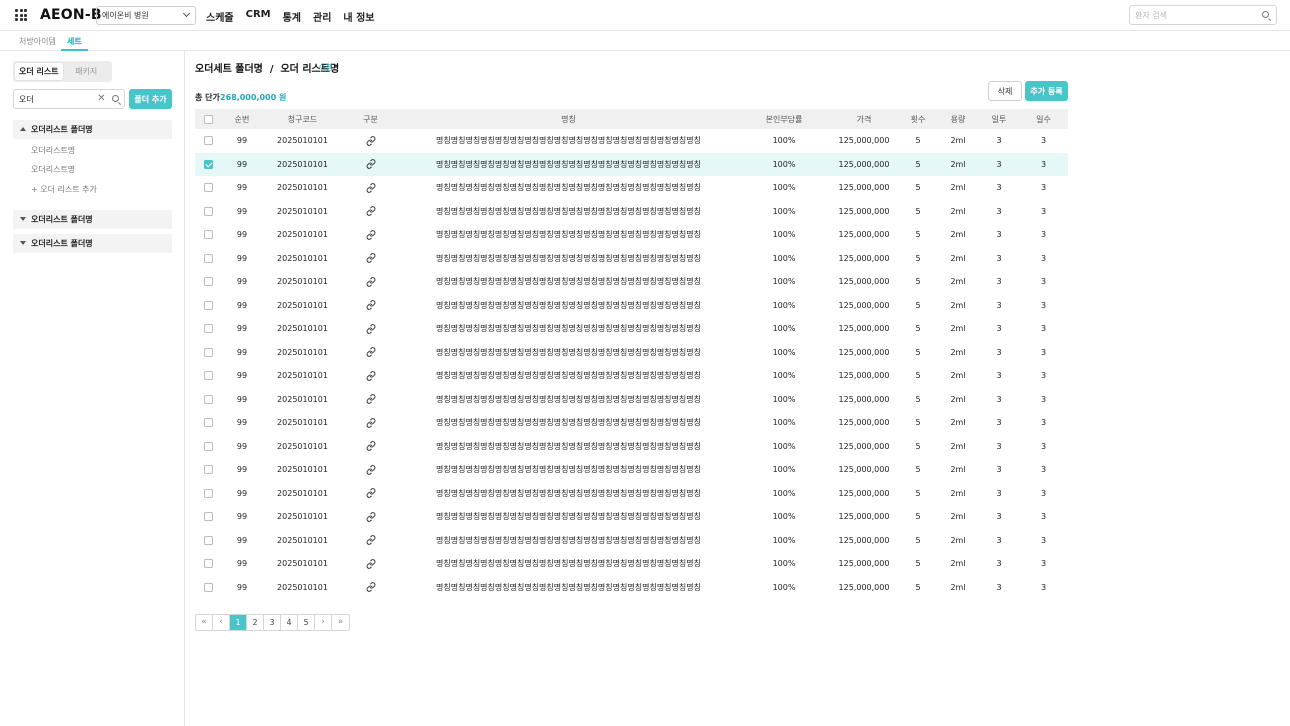 The width and height of the screenshot is (1290, 726). Describe the element at coordinates (101, 99) in the screenshot. I see `clear-icon: ✕` at that location.